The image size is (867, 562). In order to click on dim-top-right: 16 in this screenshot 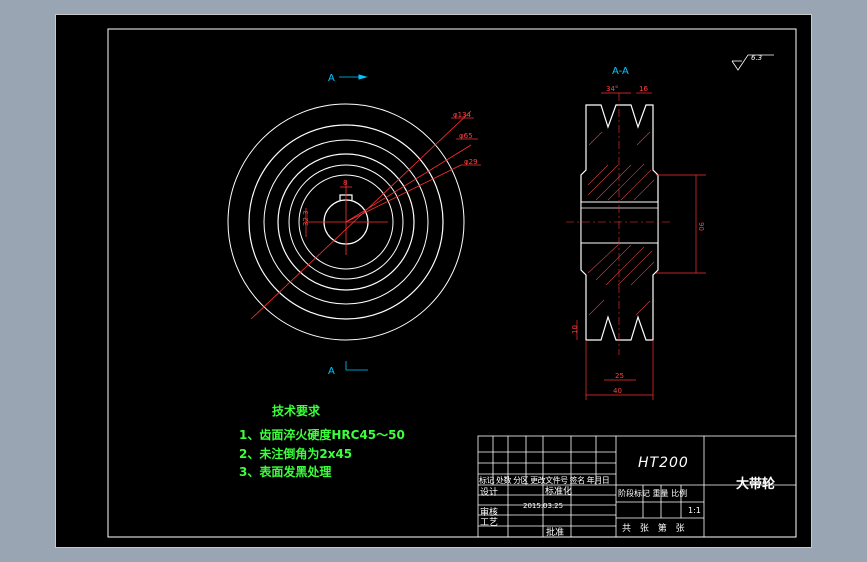, I will do `click(643, 89)`.